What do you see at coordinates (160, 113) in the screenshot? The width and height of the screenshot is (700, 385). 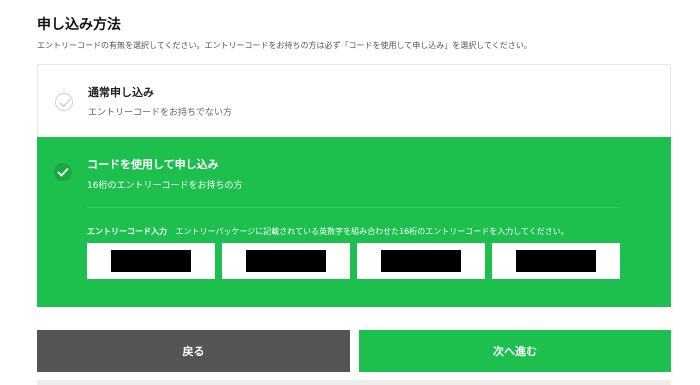 I see `option-normal-subtitle: エントリーコードをお持ちでない方` at bounding box center [160, 113].